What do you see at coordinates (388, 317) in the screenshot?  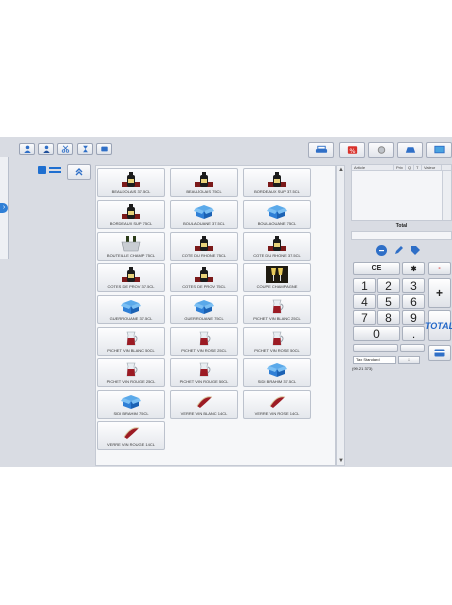 I see `key-8: 8` at bounding box center [388, 317].